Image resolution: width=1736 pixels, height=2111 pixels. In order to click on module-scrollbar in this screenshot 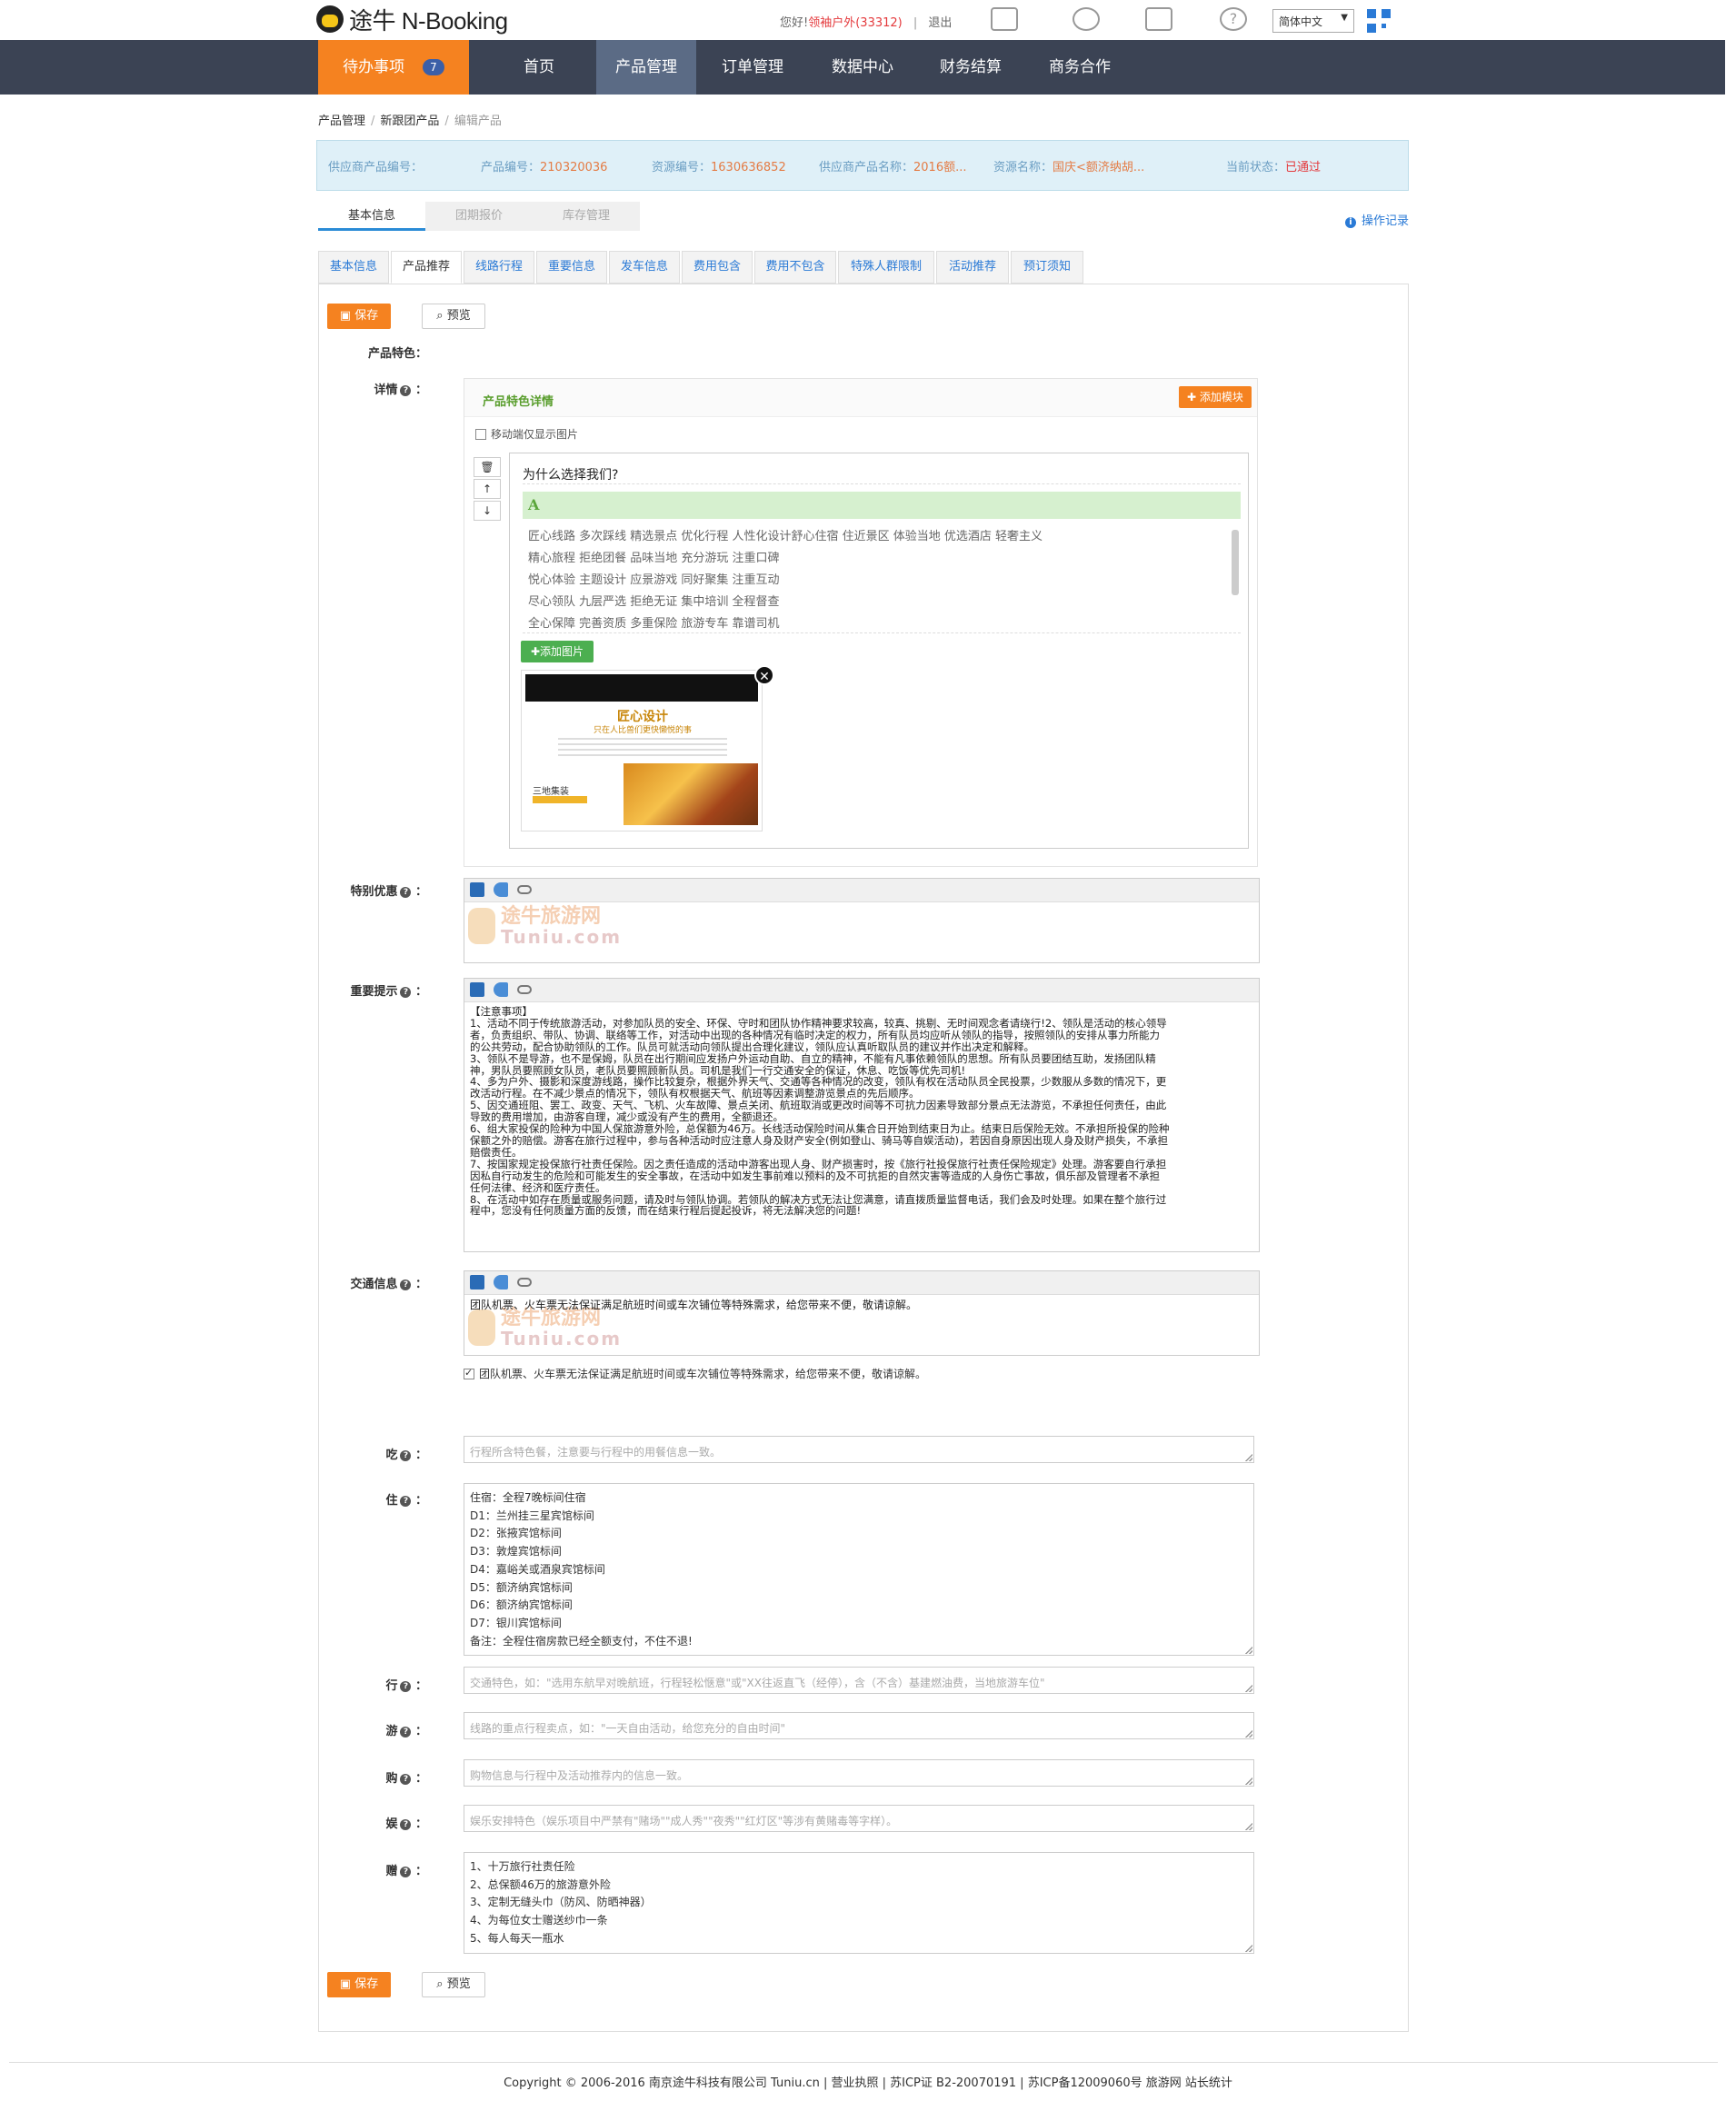, I will do `click(1235, 563)`.